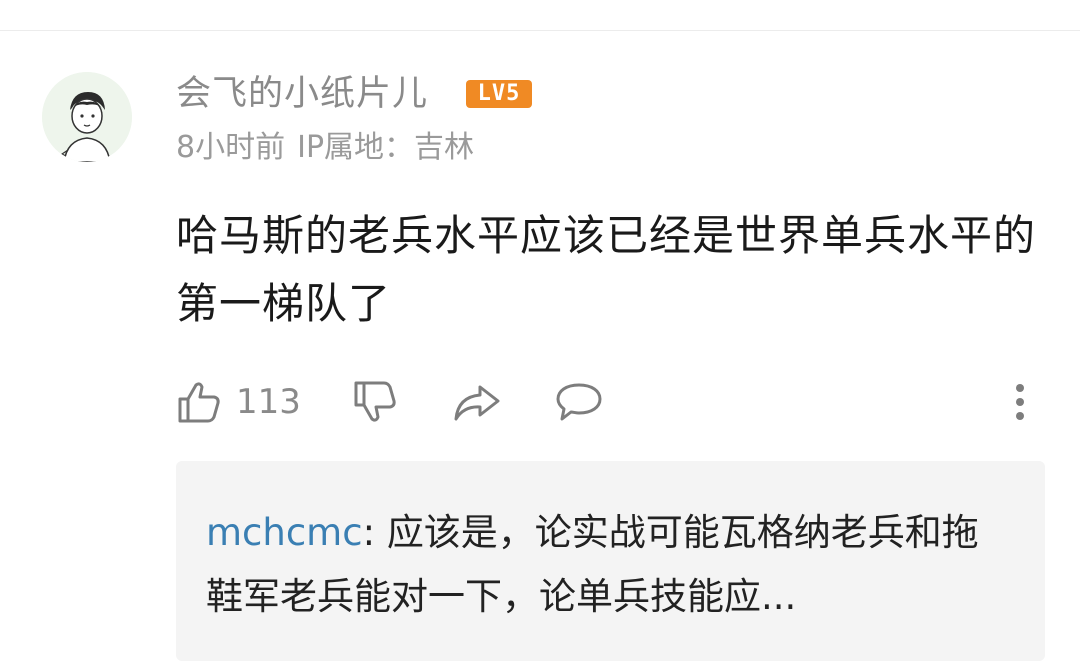  I want to click on share-icon, so click(477, 403).